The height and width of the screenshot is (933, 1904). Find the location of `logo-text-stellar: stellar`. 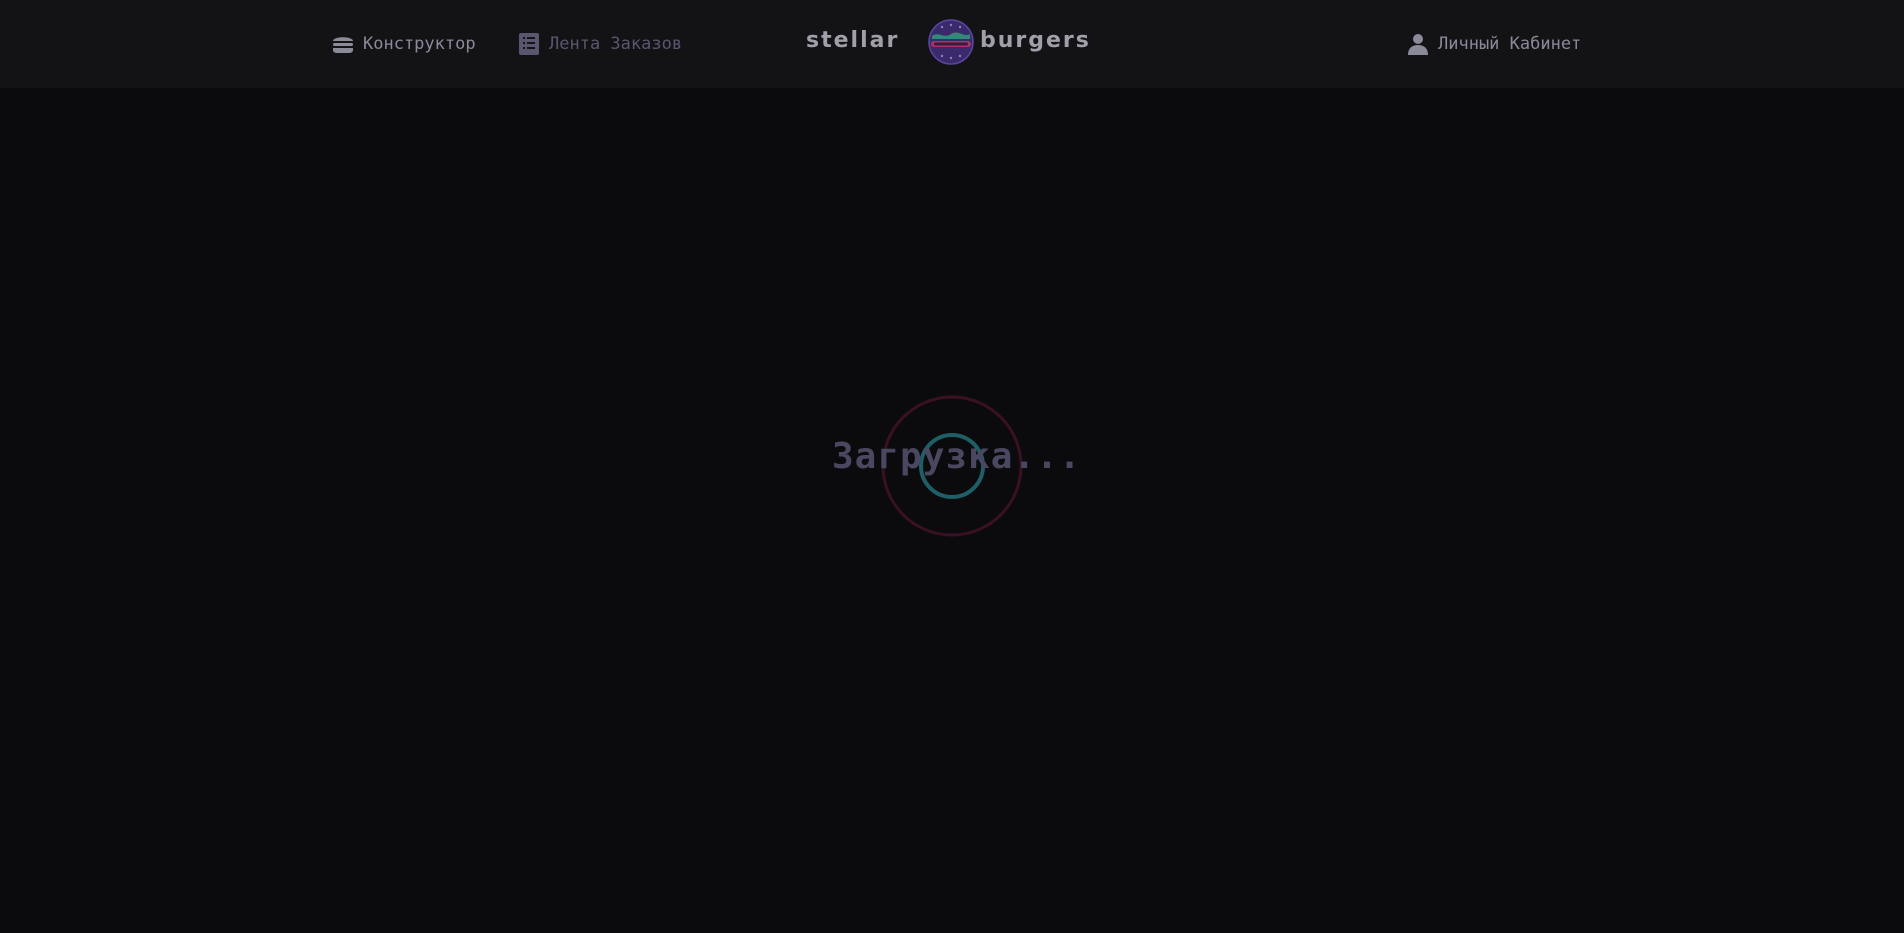

logo-text-stellar: stellar is located at coordinates (853, 40).